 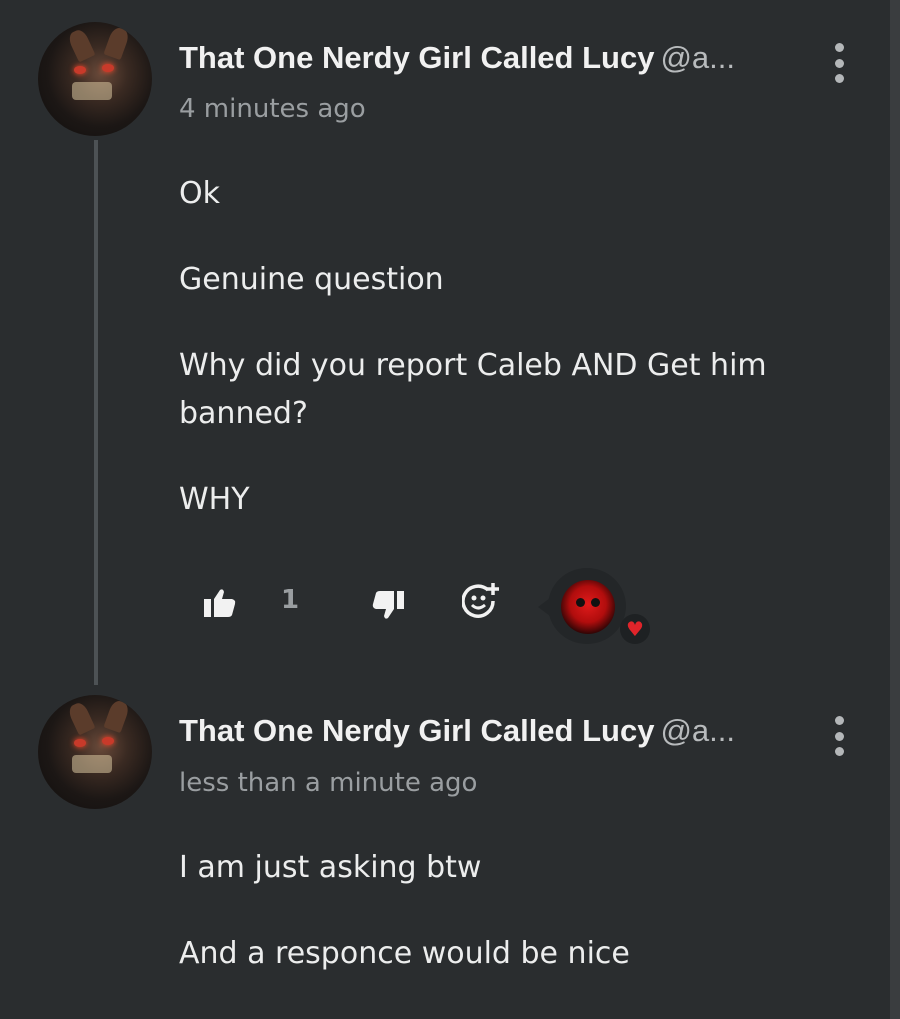 I want to click on reactor-avatar, so click(x=588, y=607).